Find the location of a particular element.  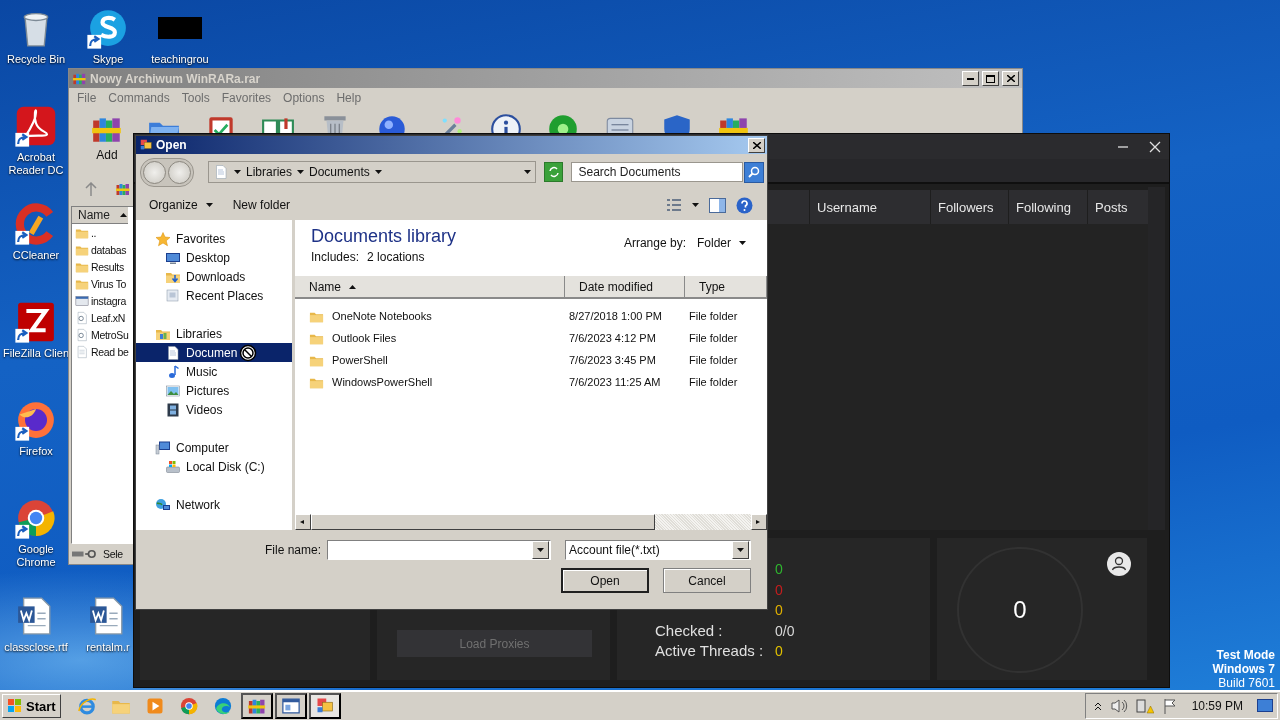

breadcrumb-item: Libraries is located at coordinates (269, 172).